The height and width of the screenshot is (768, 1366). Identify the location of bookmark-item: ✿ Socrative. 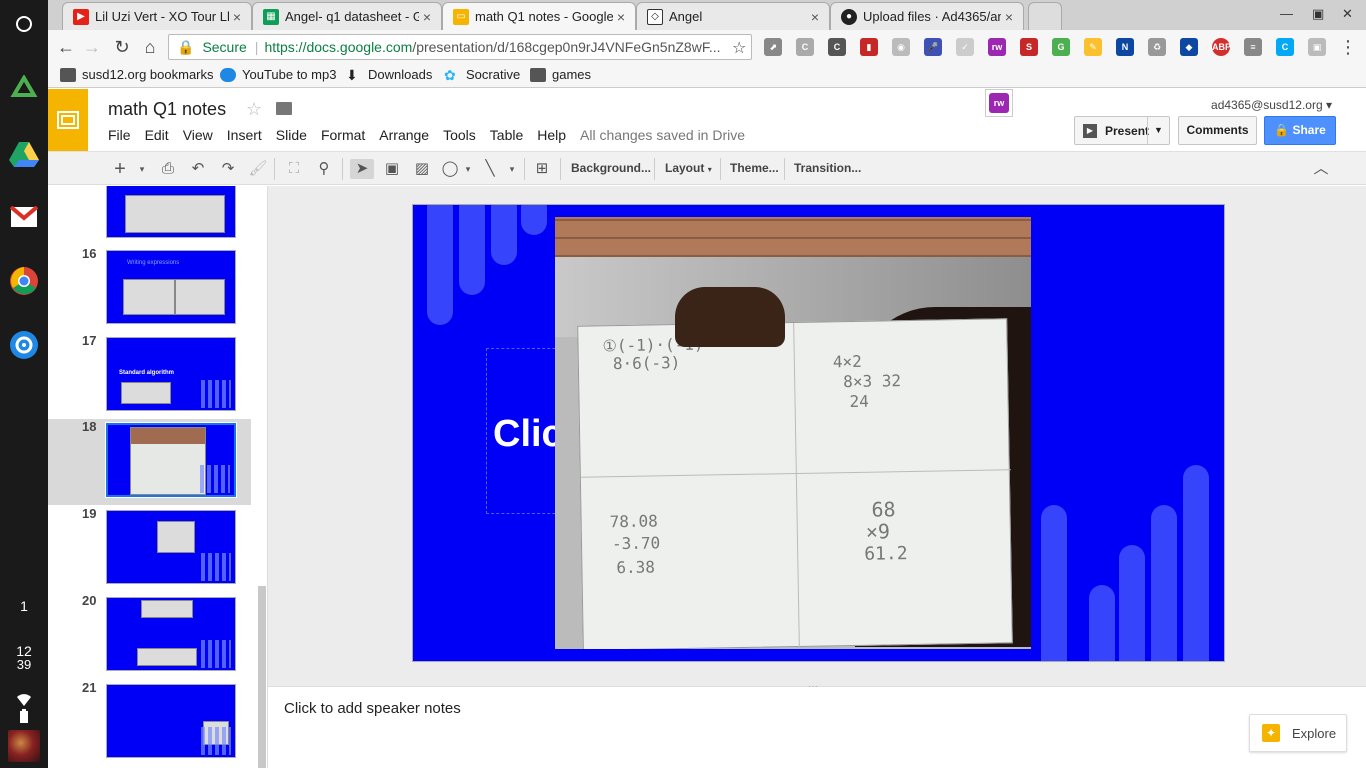
(482, 74).